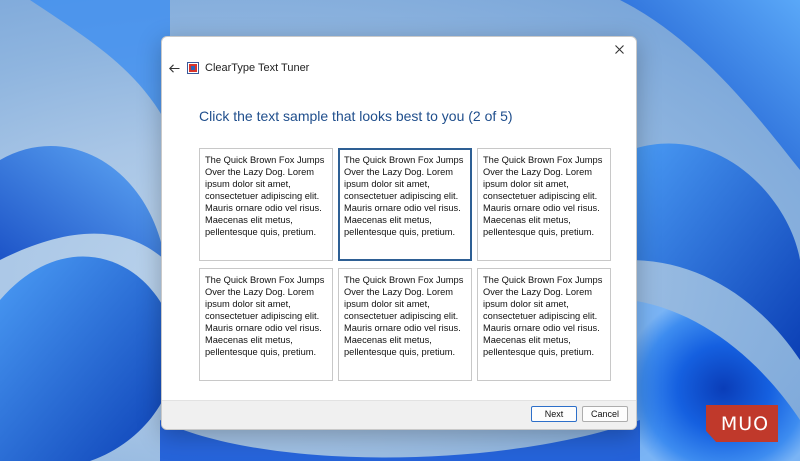  Describe the element at coordinates (605, 414) in the screenshot. I see `cancel-button: Cancel` at that location.